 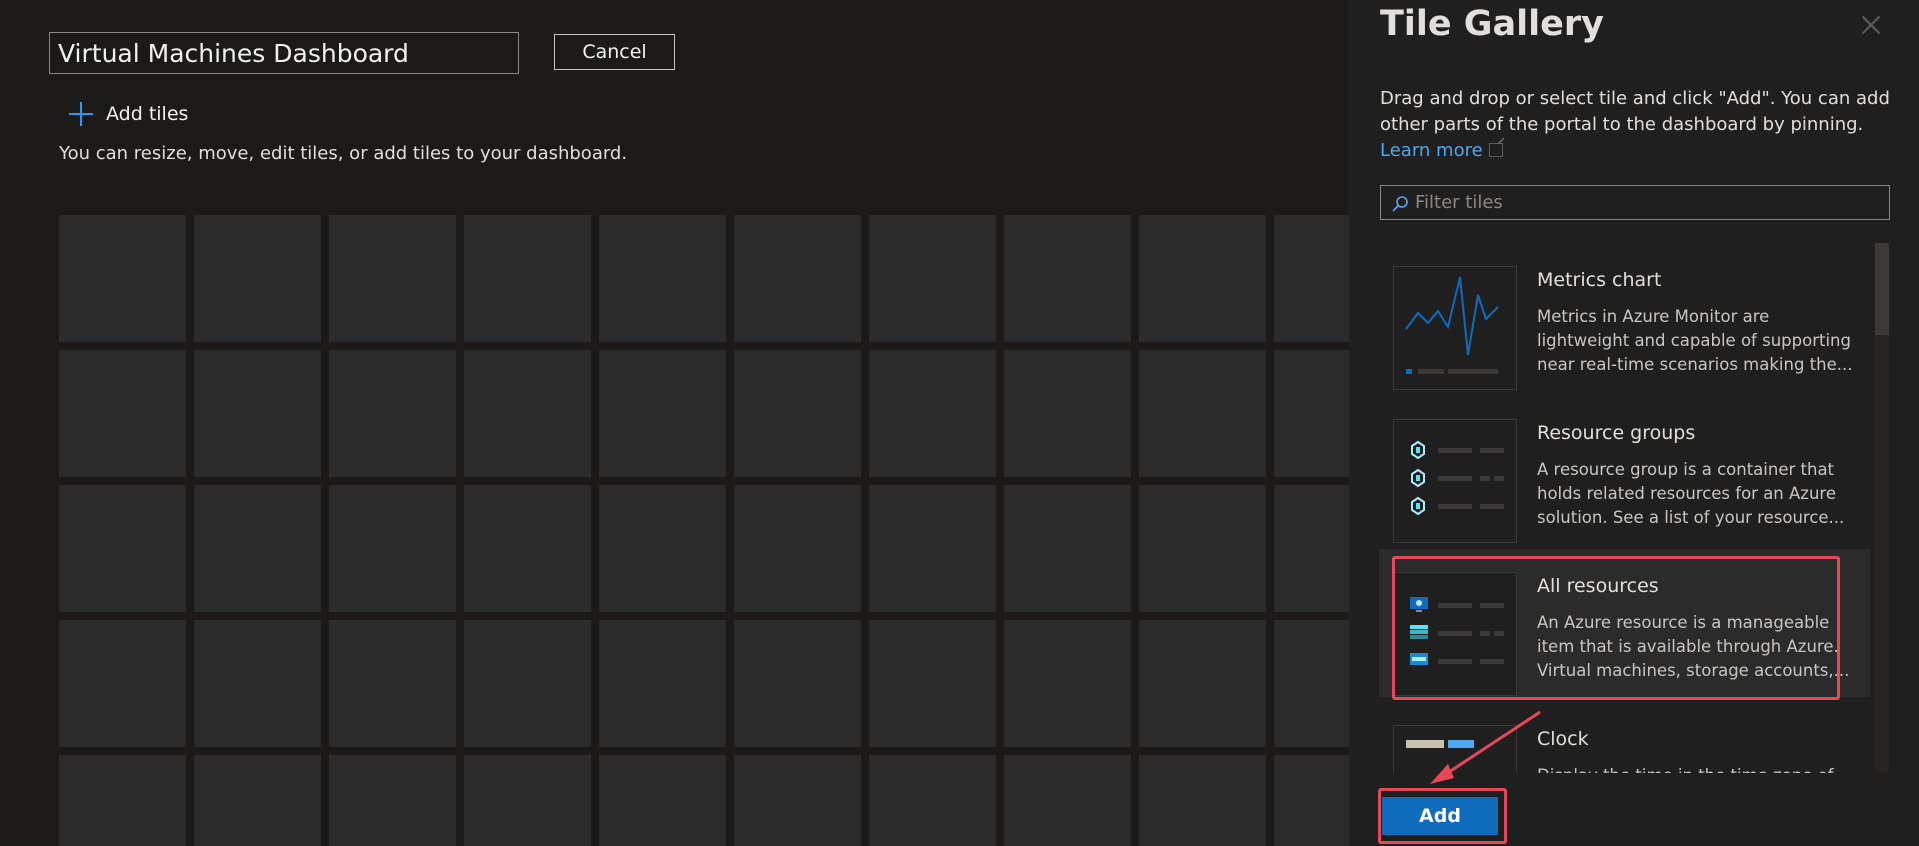 What do you see at coordinates (614, 52) in the screenshot?
I see `cancel-button: Cancel` at bounding box center [614, 52].